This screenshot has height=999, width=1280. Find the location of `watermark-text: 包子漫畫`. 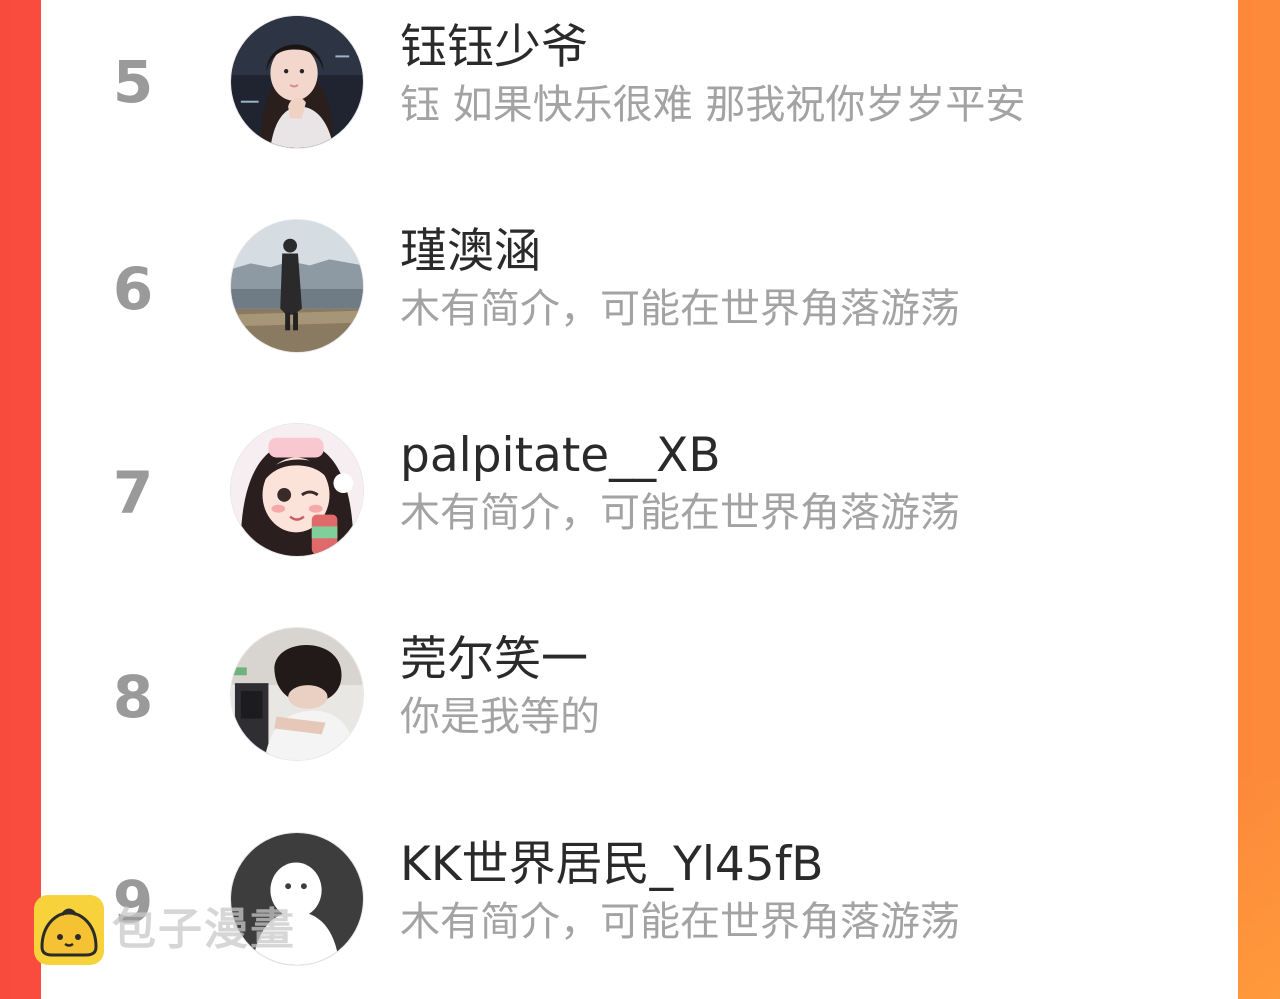

watermark-text: 包子漫畫 is located at coordinates (204, 929).